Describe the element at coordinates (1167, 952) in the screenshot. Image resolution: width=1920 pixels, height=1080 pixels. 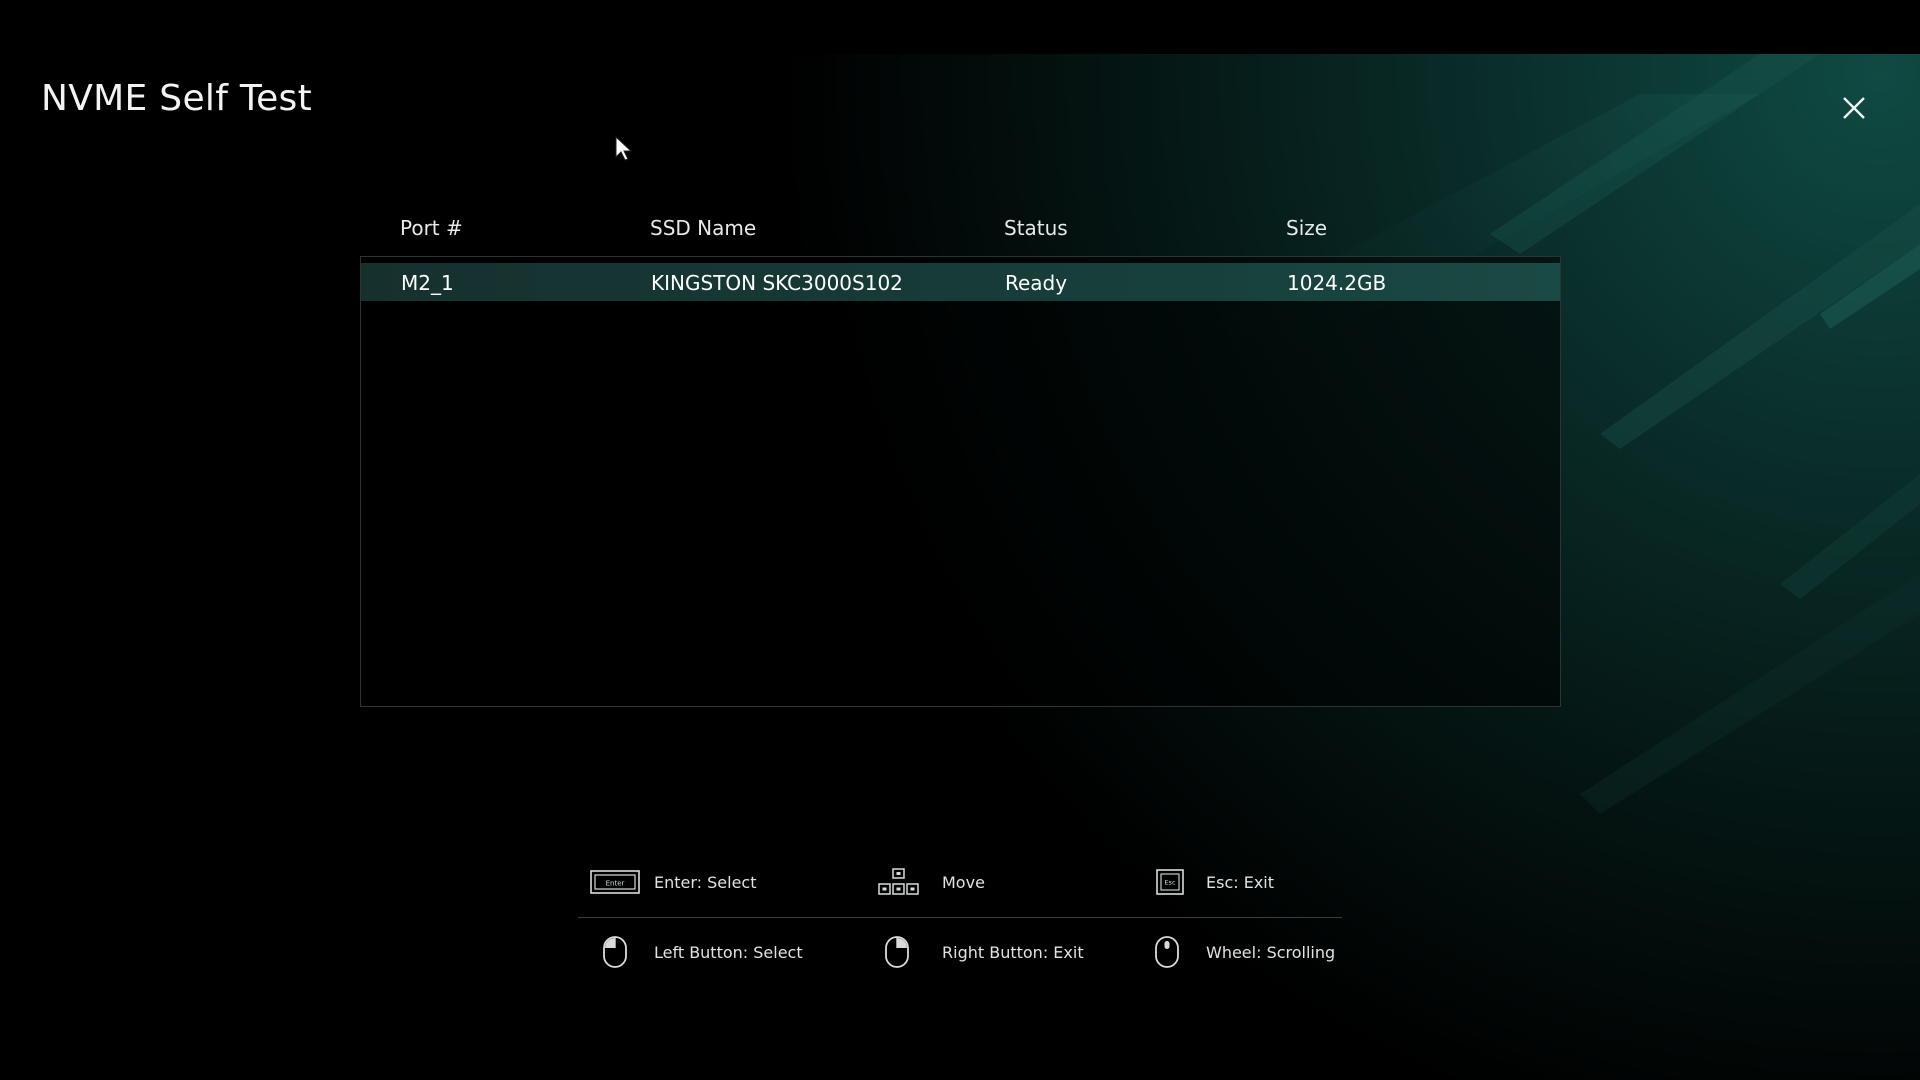
I see `mouse-wheel-icon` at that location.